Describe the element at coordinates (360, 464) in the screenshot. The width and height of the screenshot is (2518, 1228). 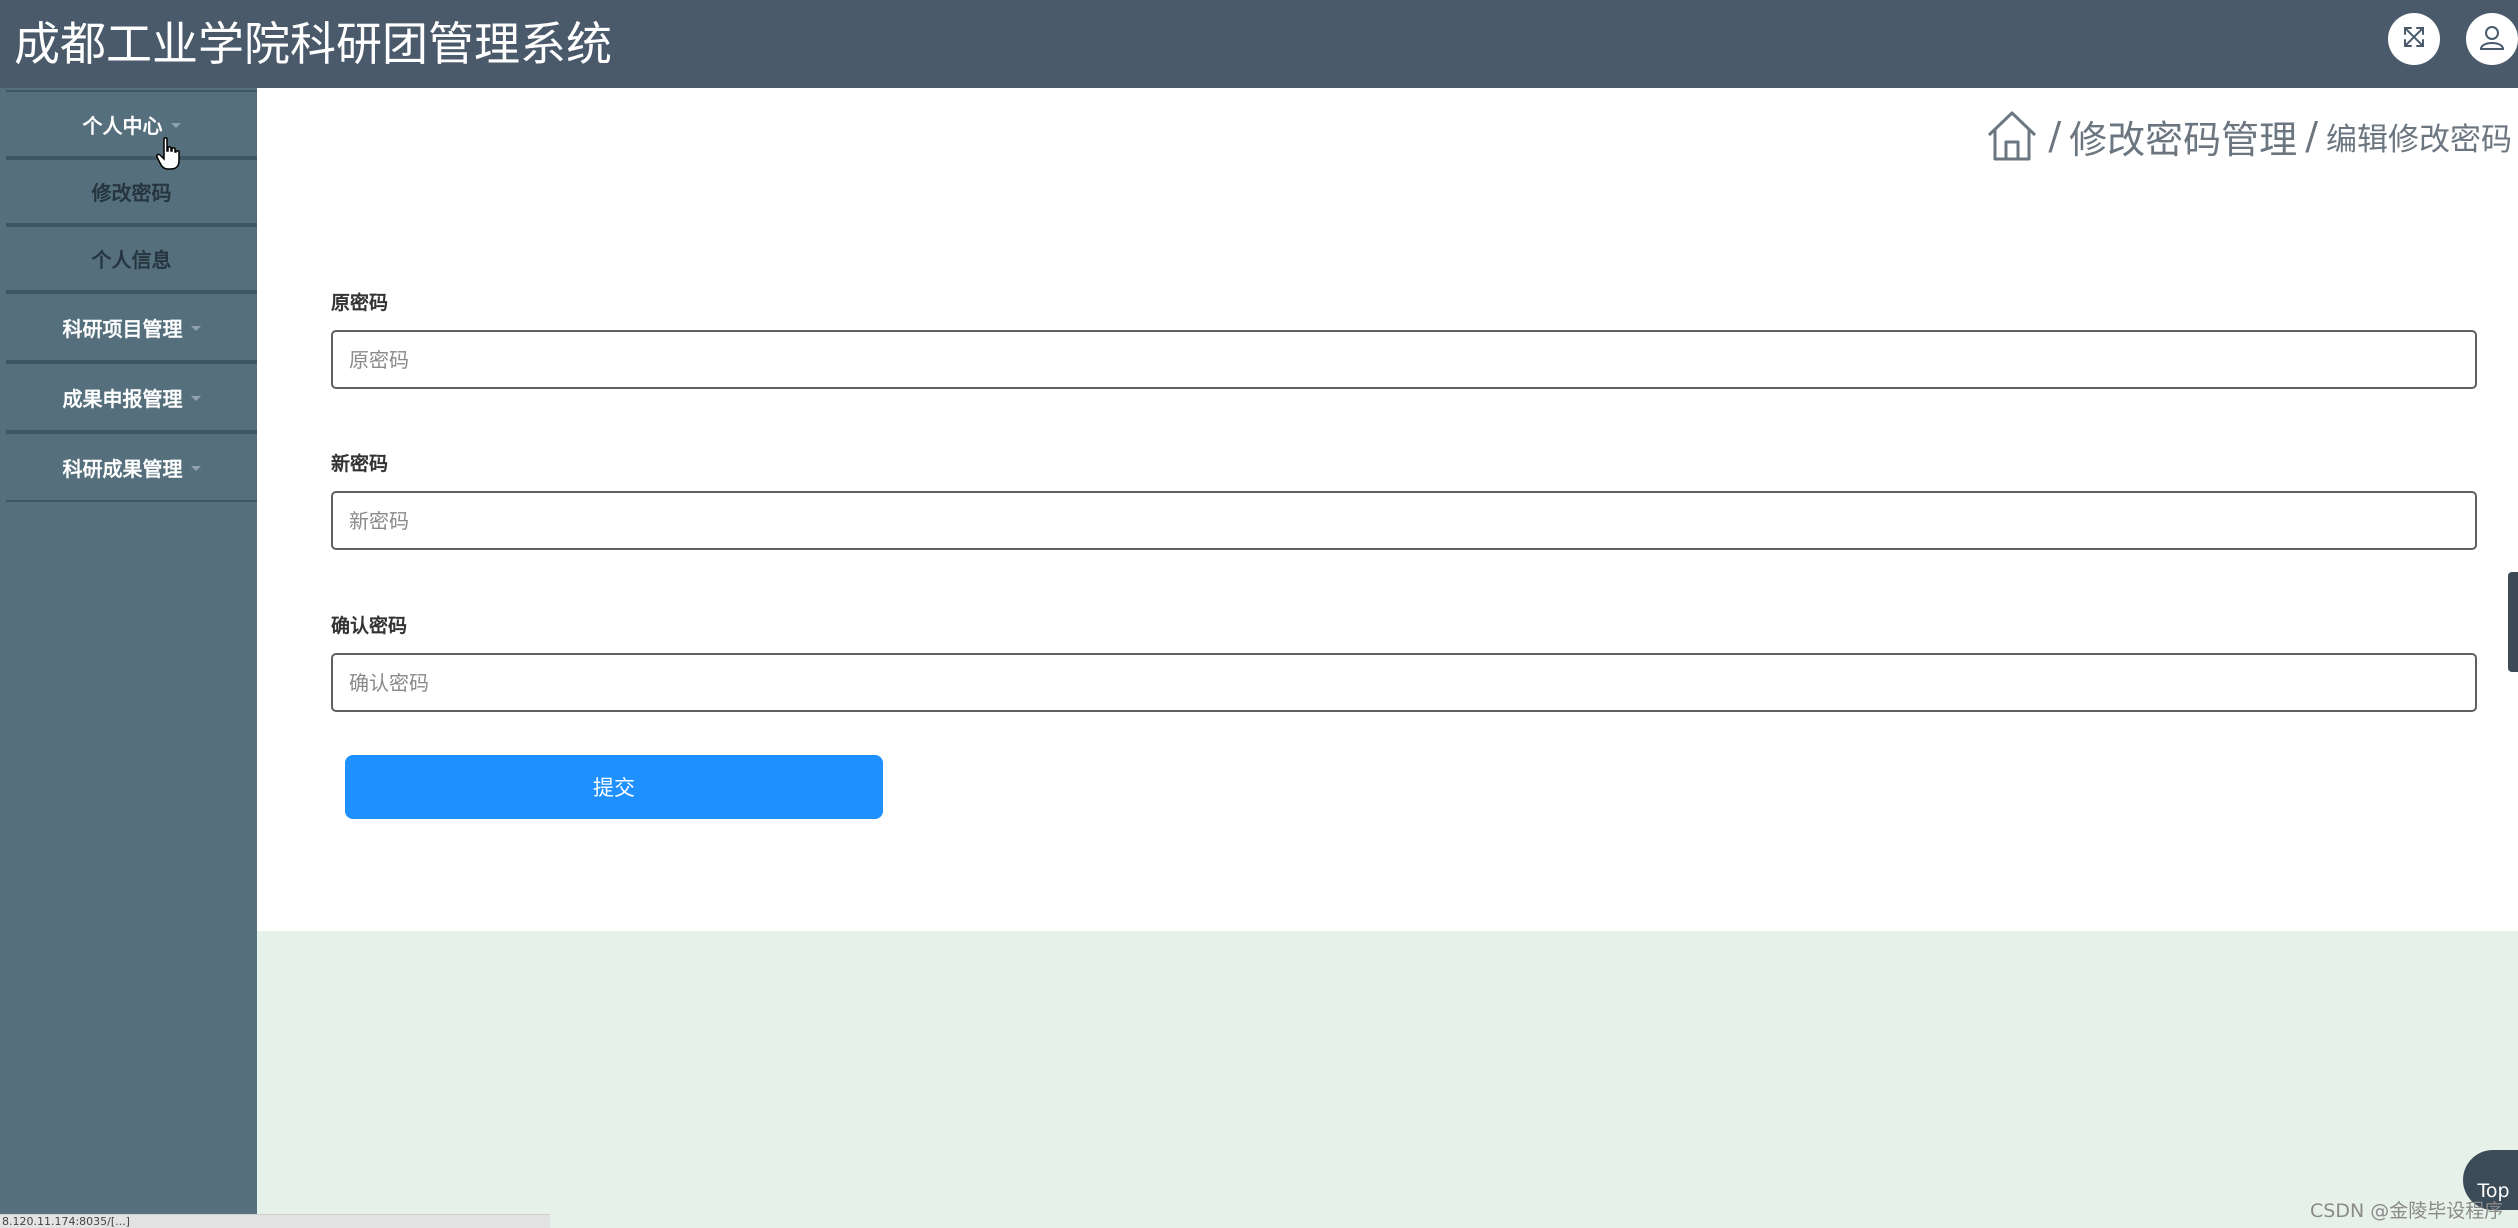
I see `new-password-label: 新密码` at that location.